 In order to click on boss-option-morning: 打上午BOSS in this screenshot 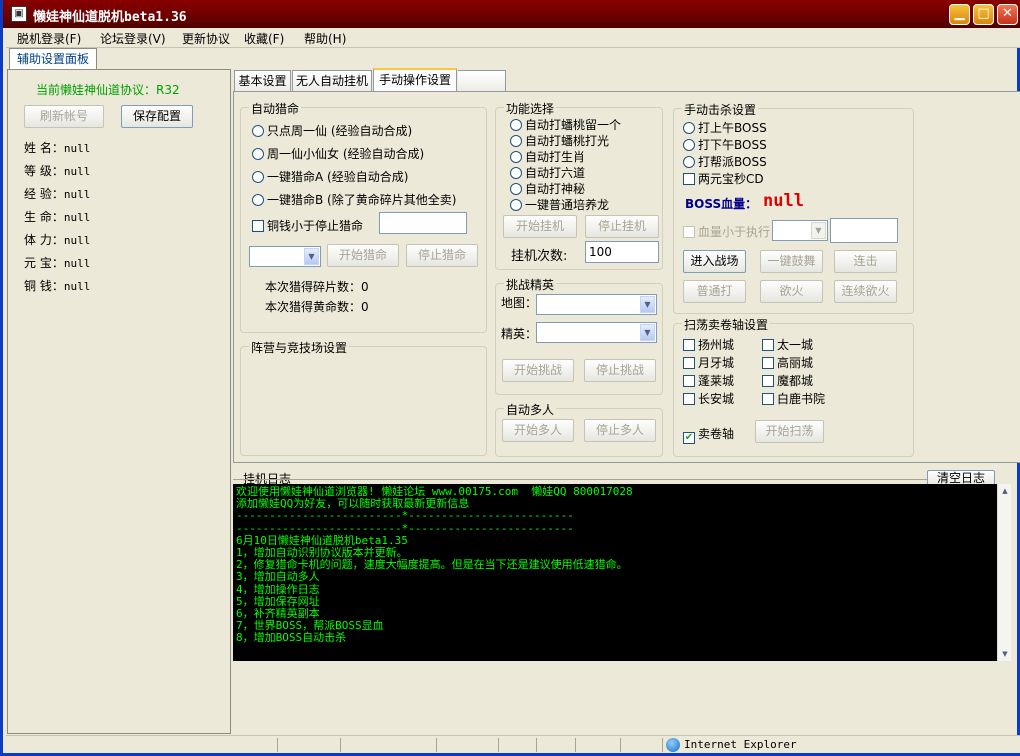, I will do `click(725, 127)`.